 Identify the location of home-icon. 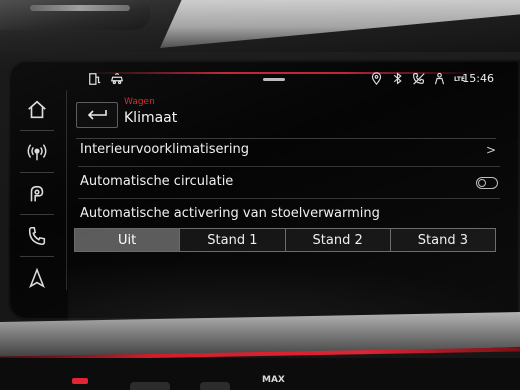
(37, 110).